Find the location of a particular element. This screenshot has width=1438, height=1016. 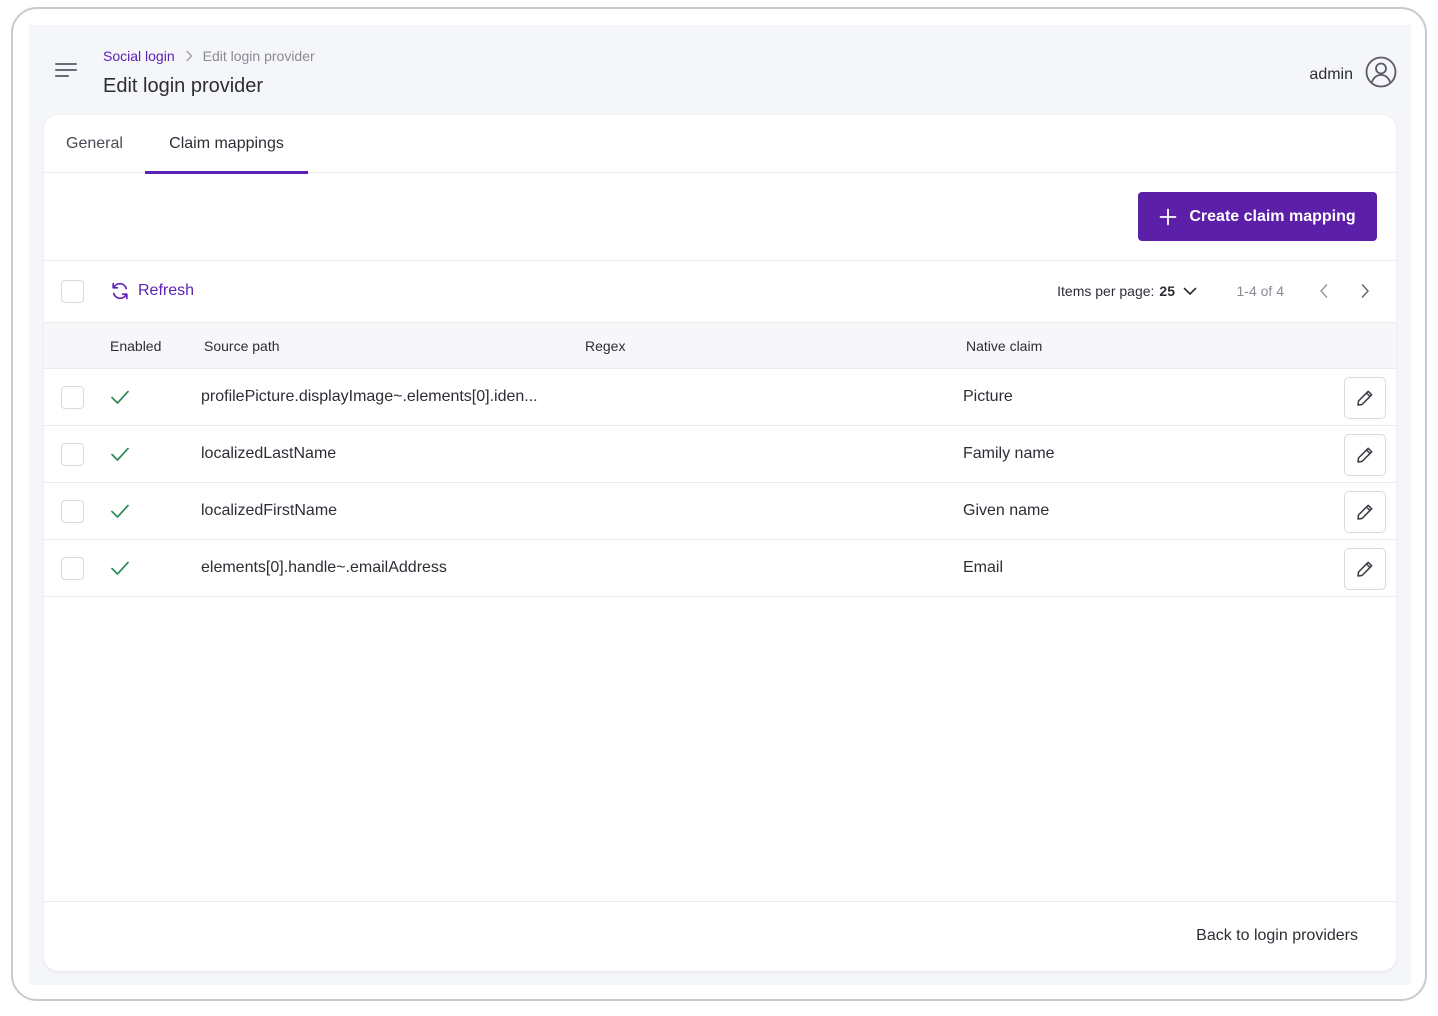

native-claim-cell: Given name is located at coordinates (1006, 510).